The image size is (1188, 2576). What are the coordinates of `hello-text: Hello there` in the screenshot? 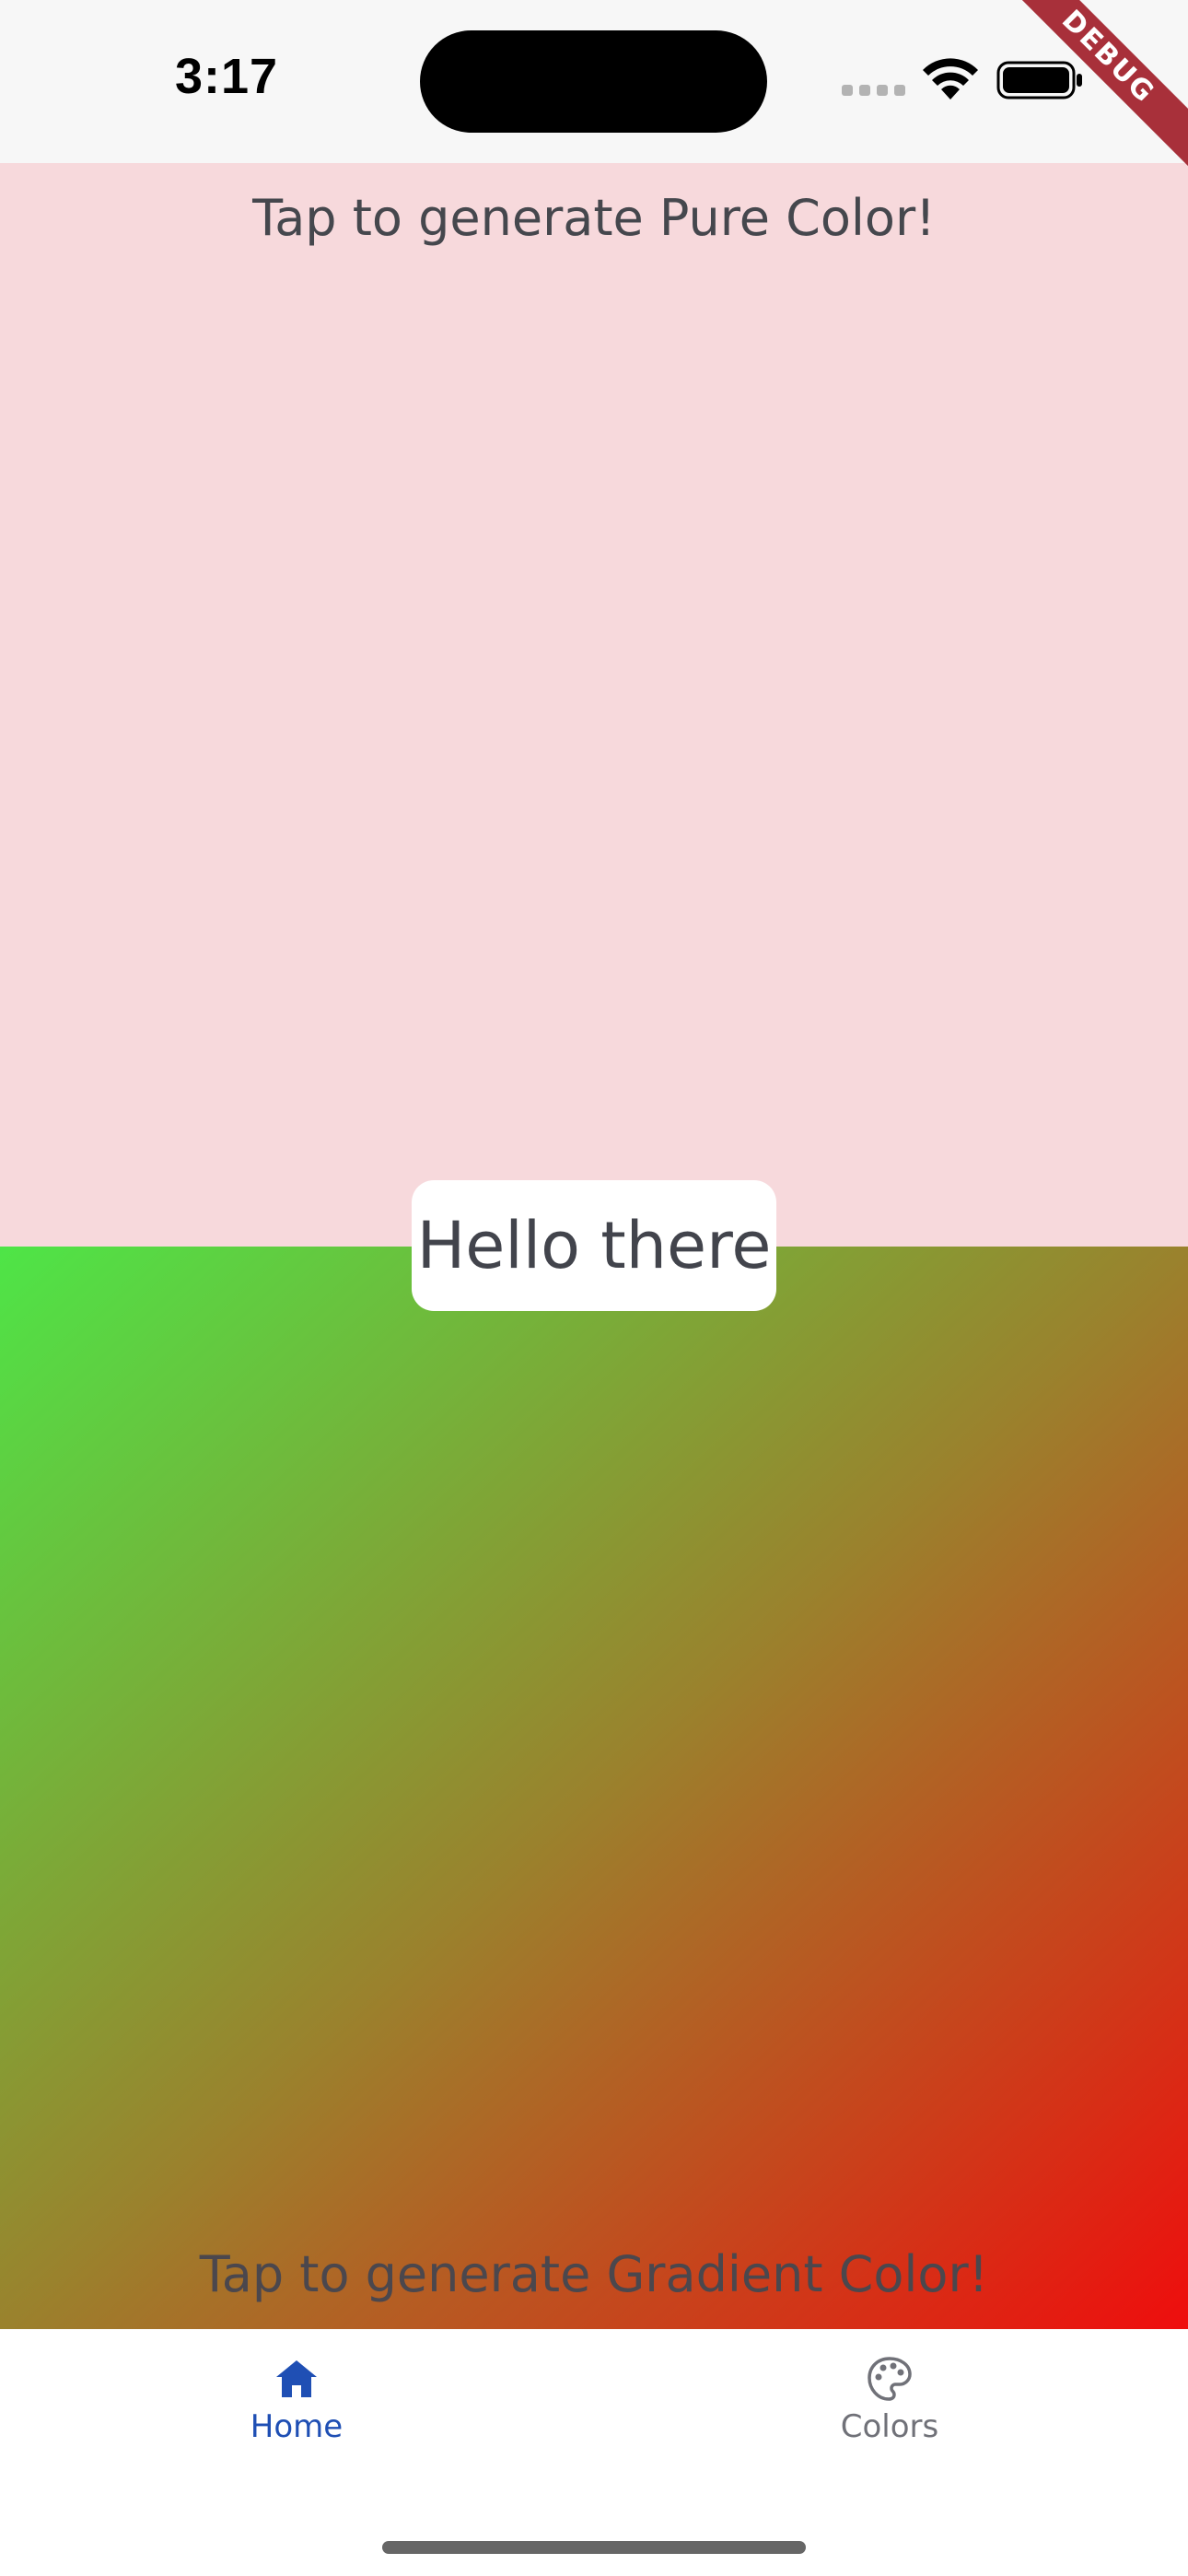 It's located at (594, 1245).